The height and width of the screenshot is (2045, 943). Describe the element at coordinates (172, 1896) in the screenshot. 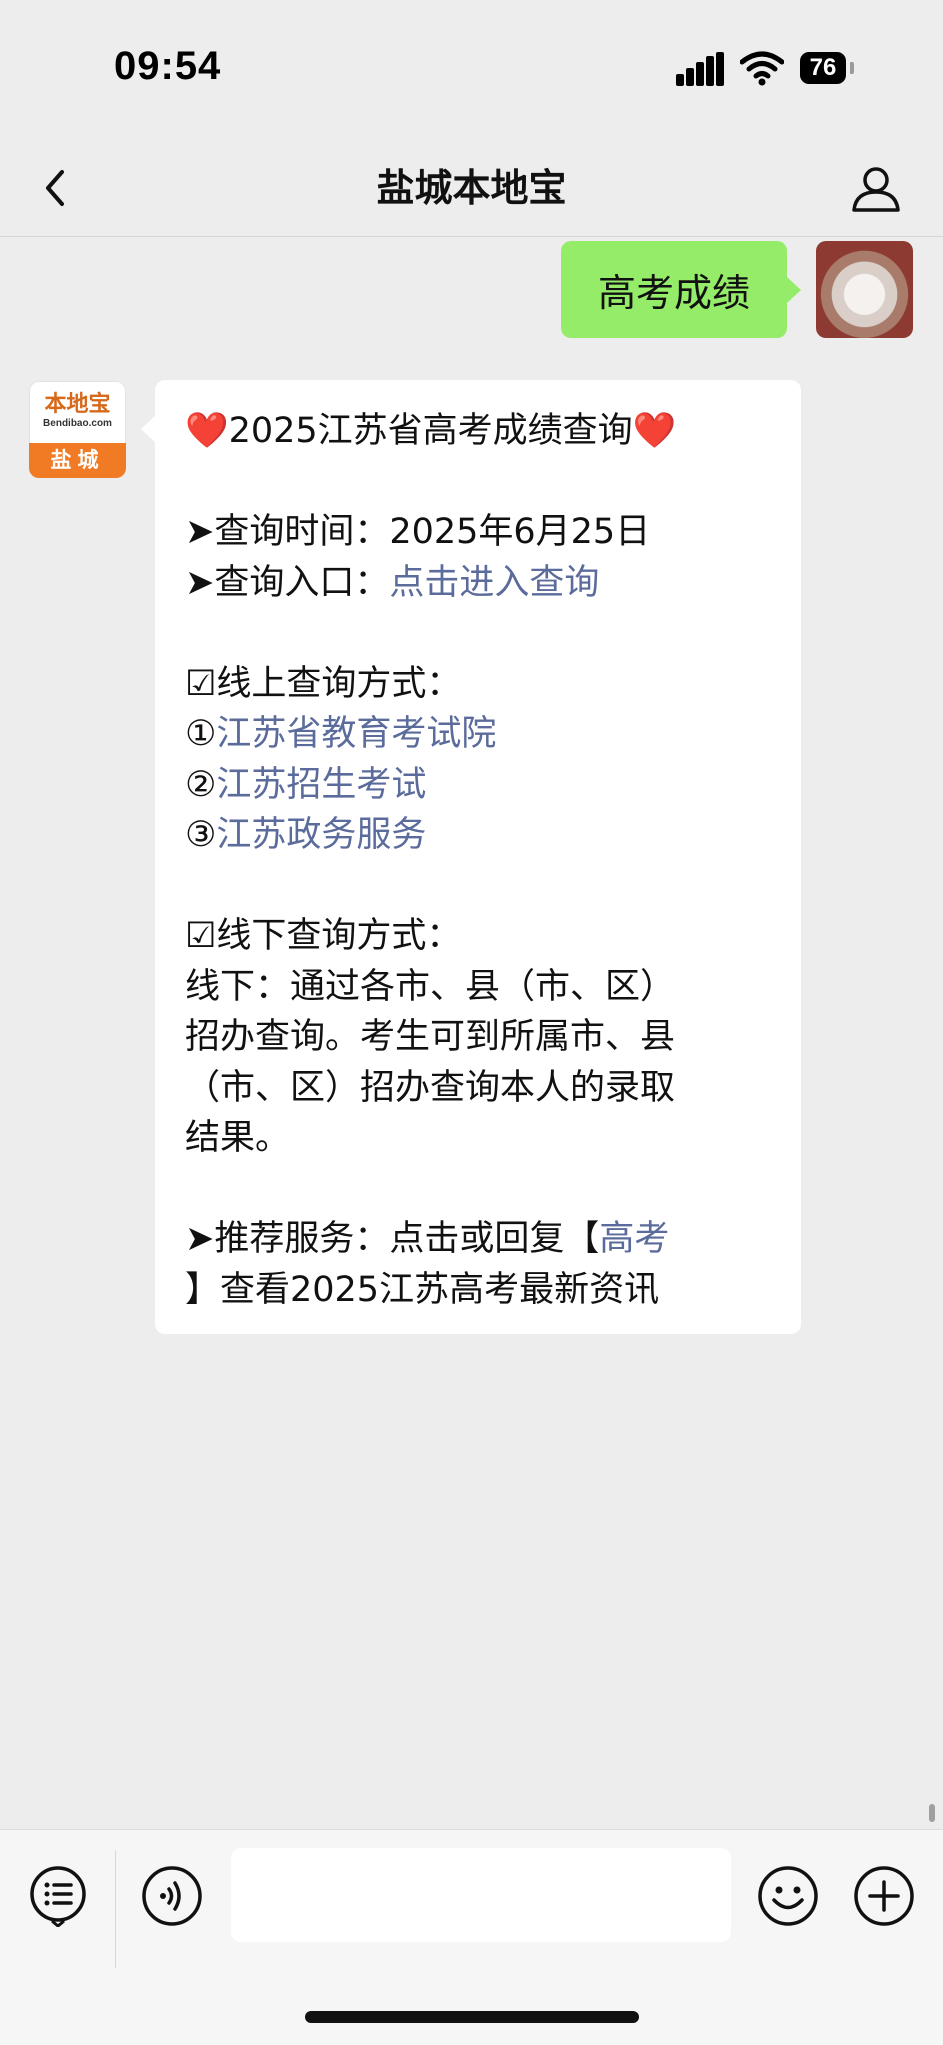

I see `voice-icon` at that location.